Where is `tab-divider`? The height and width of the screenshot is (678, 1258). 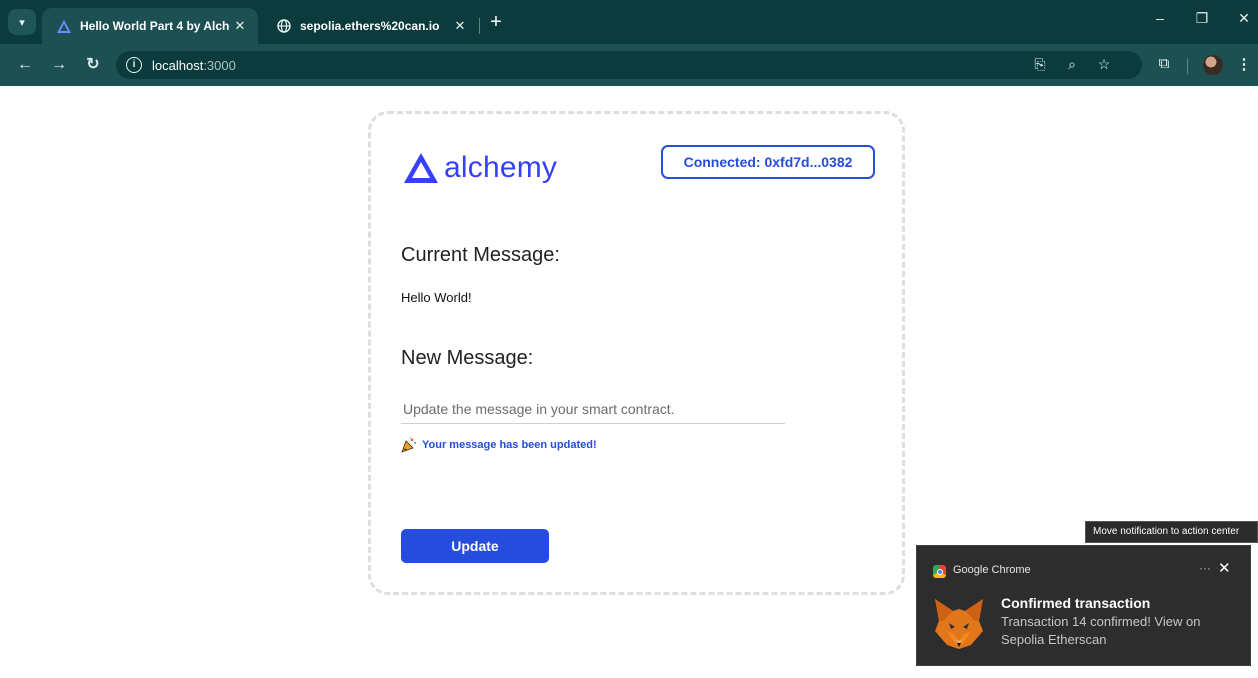 tab-divider is located at coordinates (479, 26).